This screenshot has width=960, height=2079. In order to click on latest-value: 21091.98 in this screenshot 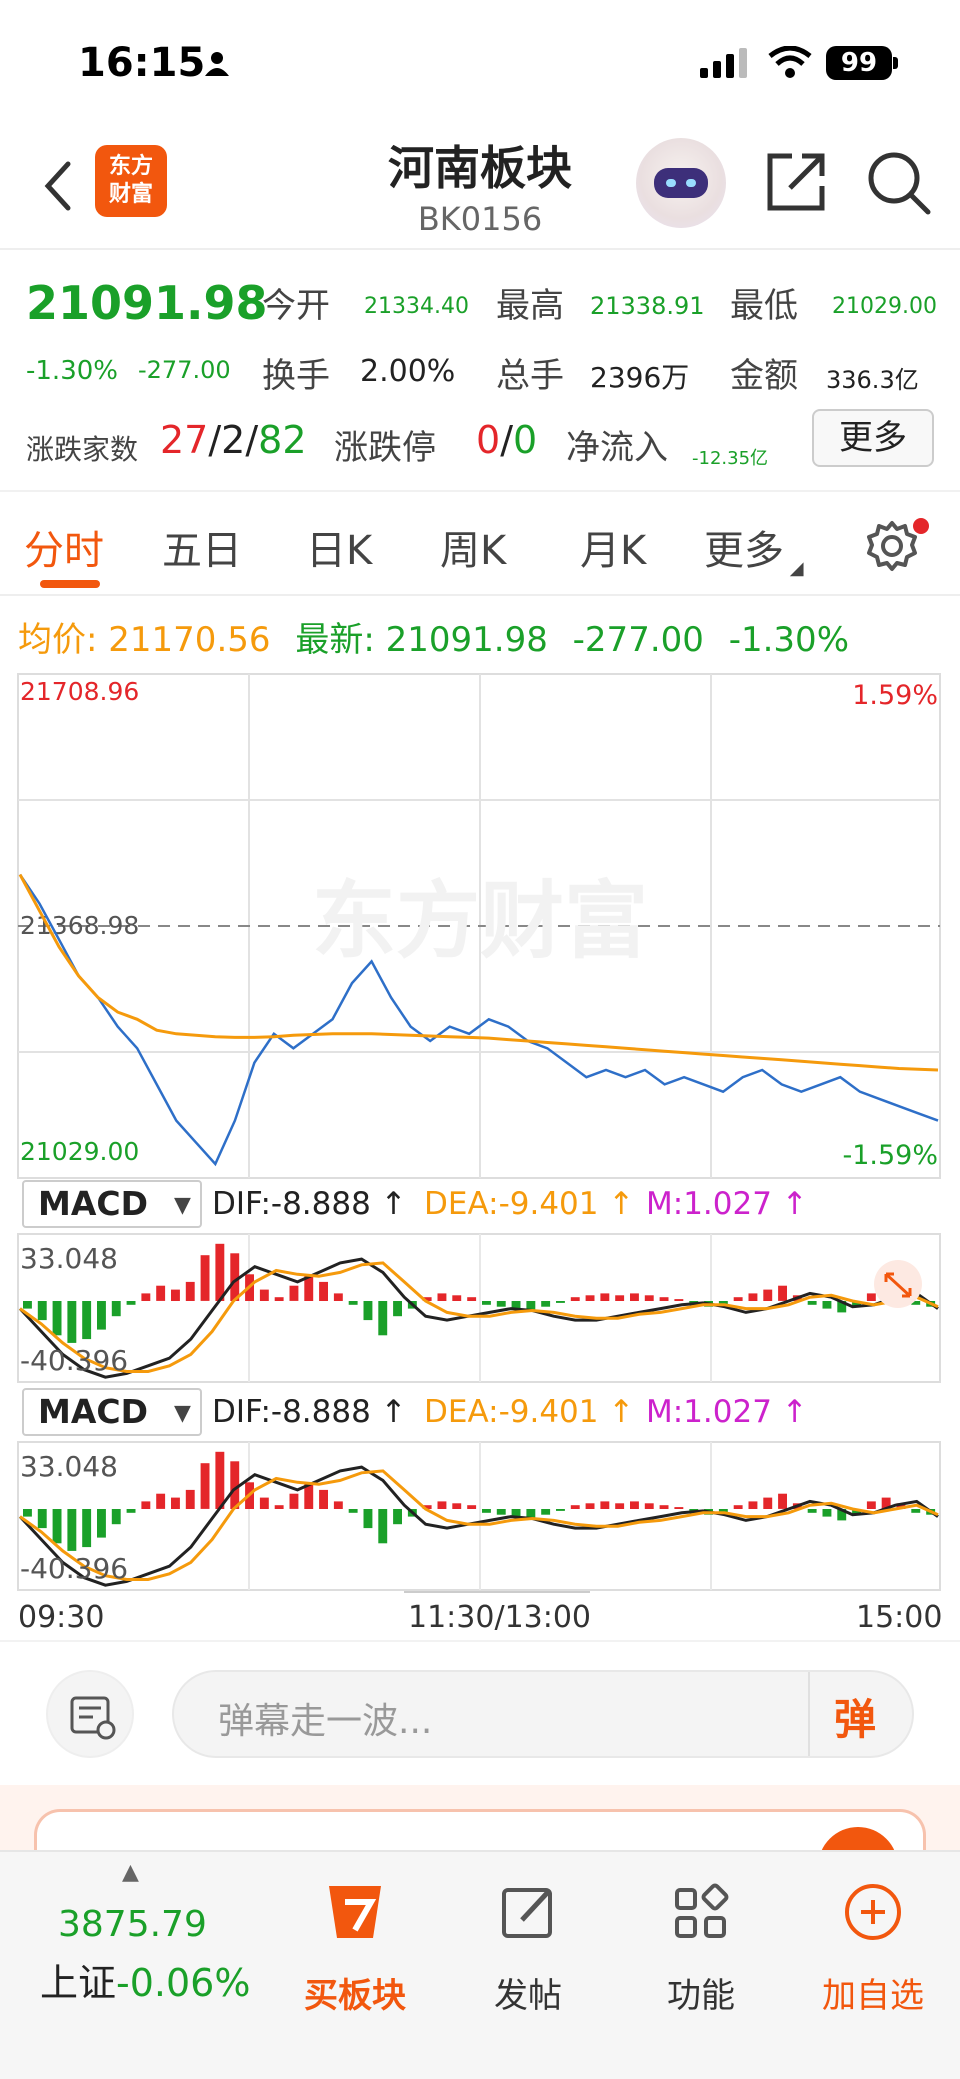, I will do `click(466, 640)`.